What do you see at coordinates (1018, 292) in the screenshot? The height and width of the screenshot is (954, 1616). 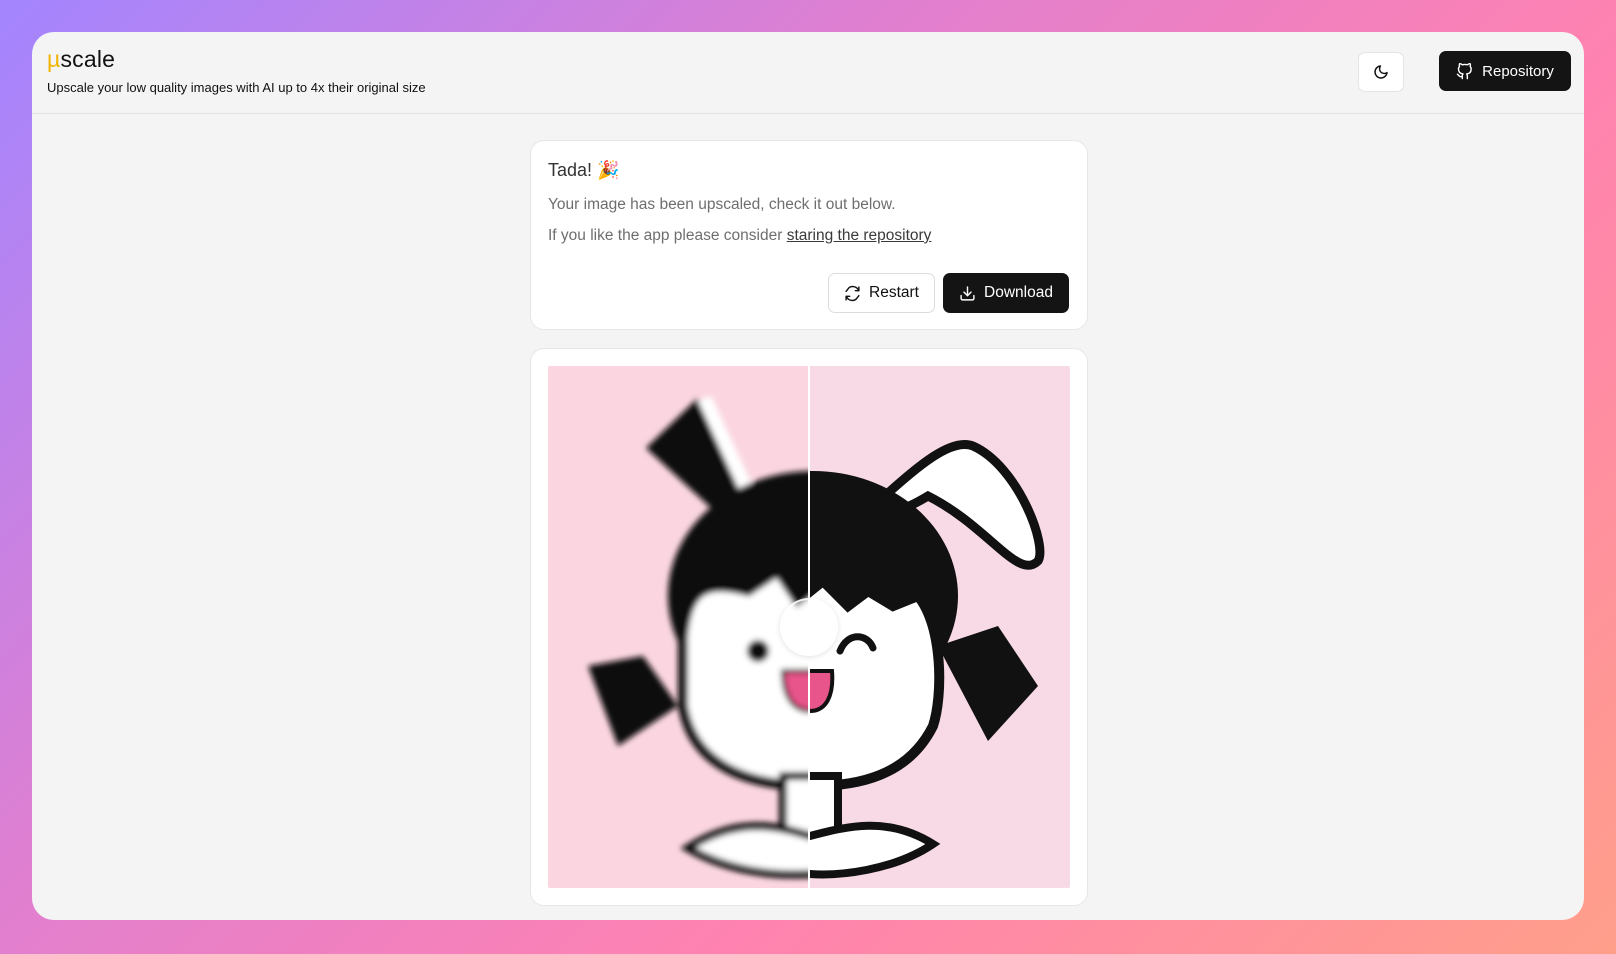 I see `download-label: Download` at bounding box center [1018, 292].